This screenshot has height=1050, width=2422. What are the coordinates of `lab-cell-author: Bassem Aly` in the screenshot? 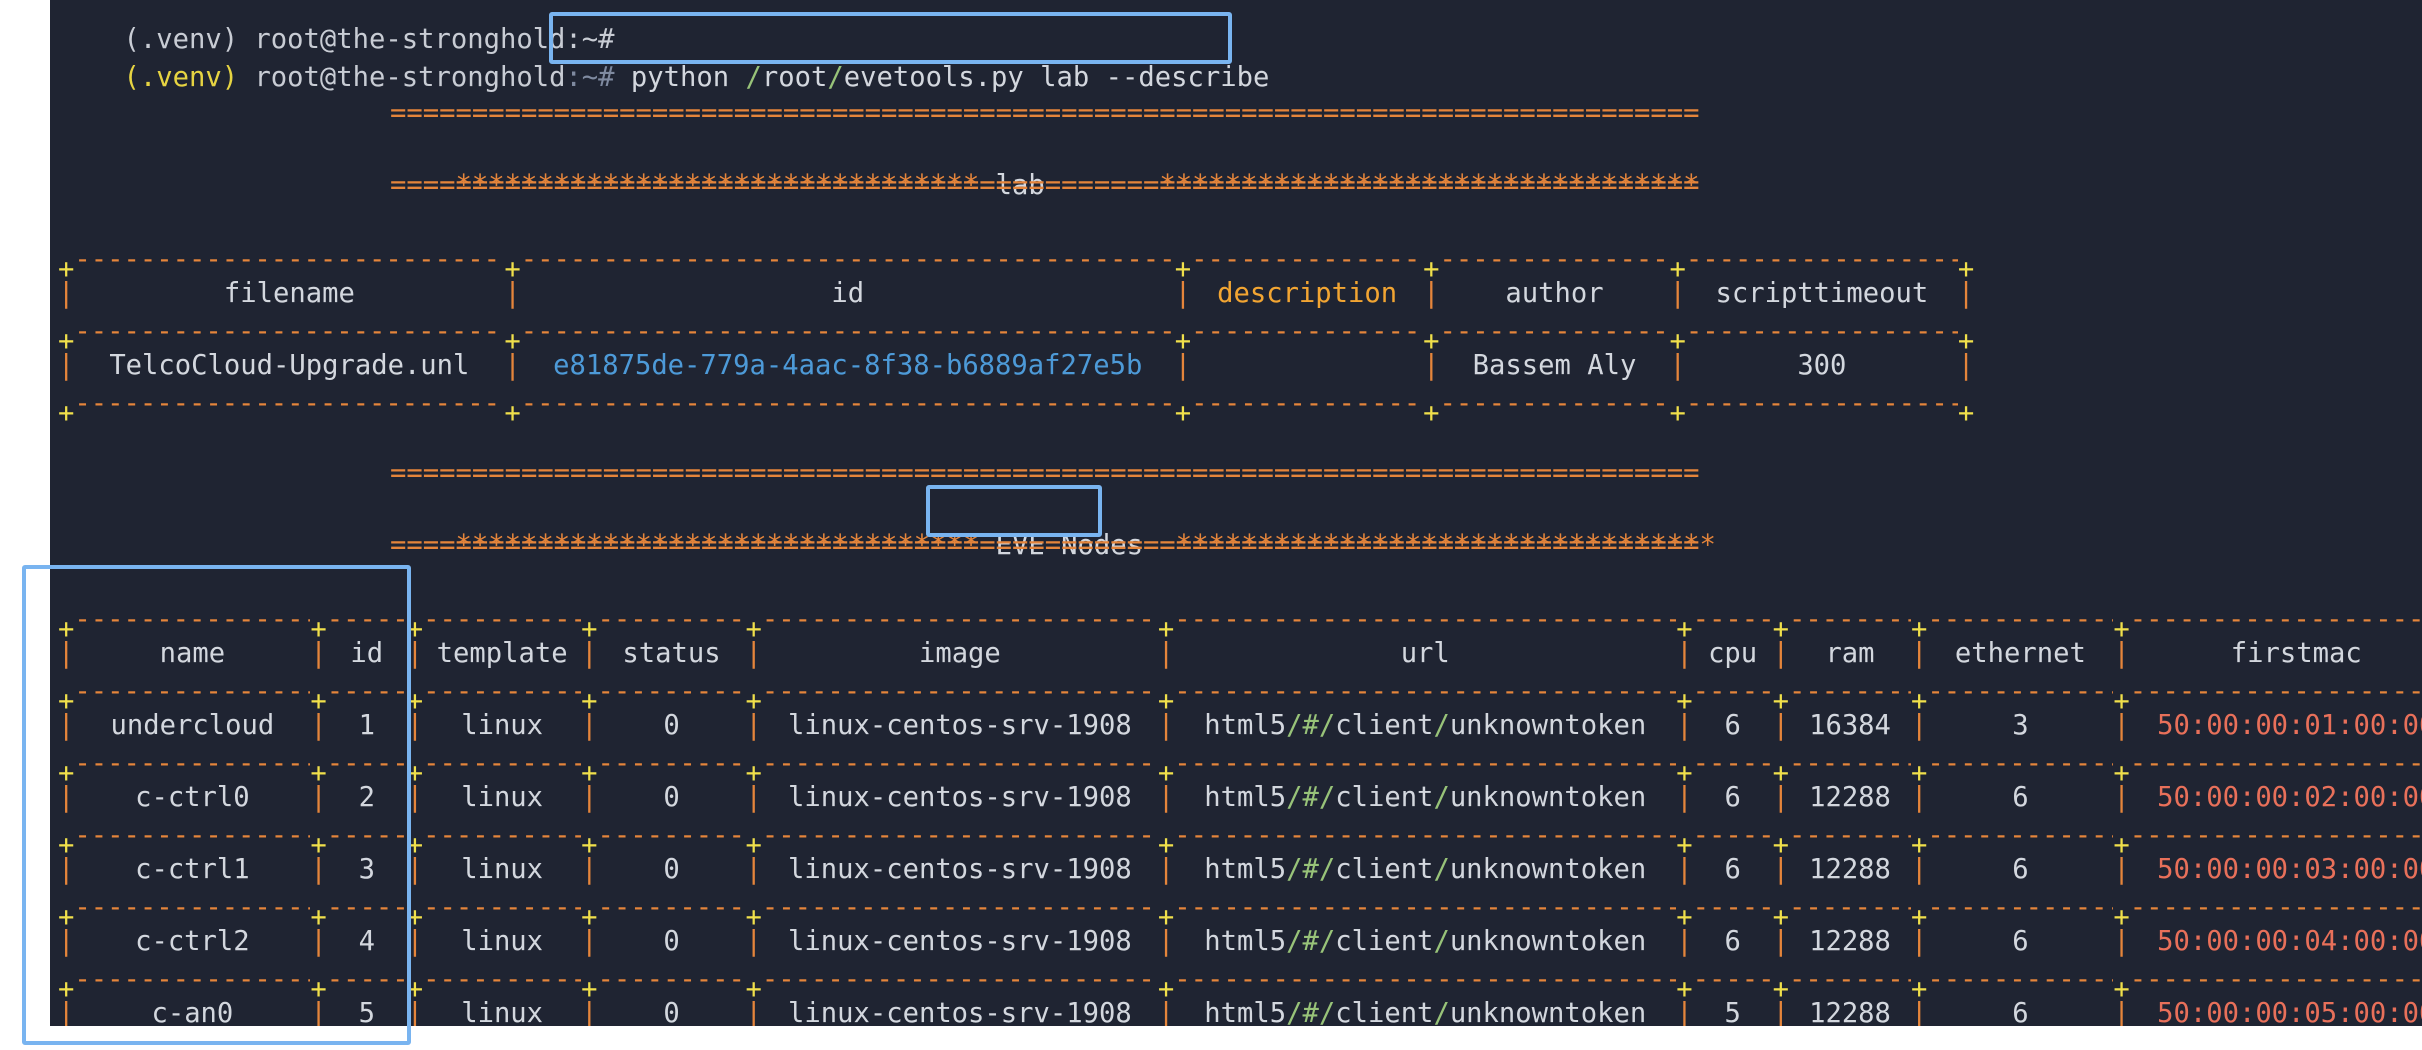 It's located at (1554, 365).